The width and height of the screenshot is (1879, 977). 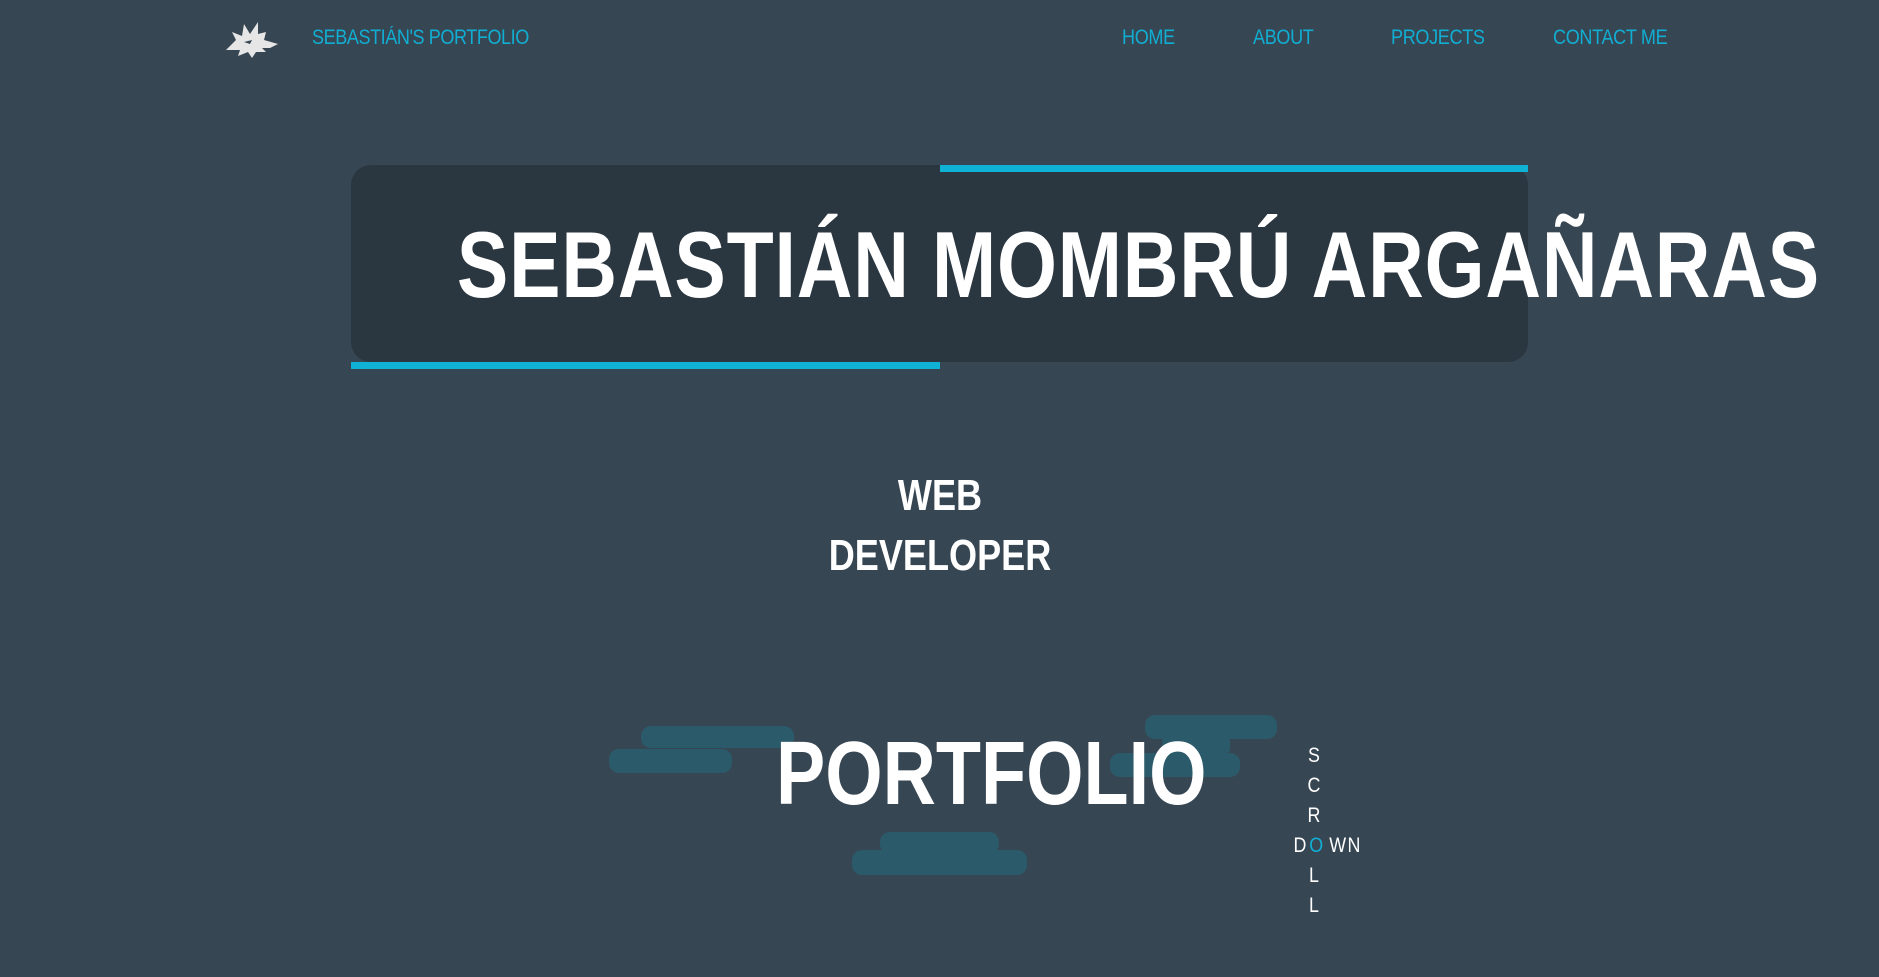 I want to click on hero-name: SEBASTIÁN MOMBRÚ ARGAÑARAS, so click(x=1138, y=264).